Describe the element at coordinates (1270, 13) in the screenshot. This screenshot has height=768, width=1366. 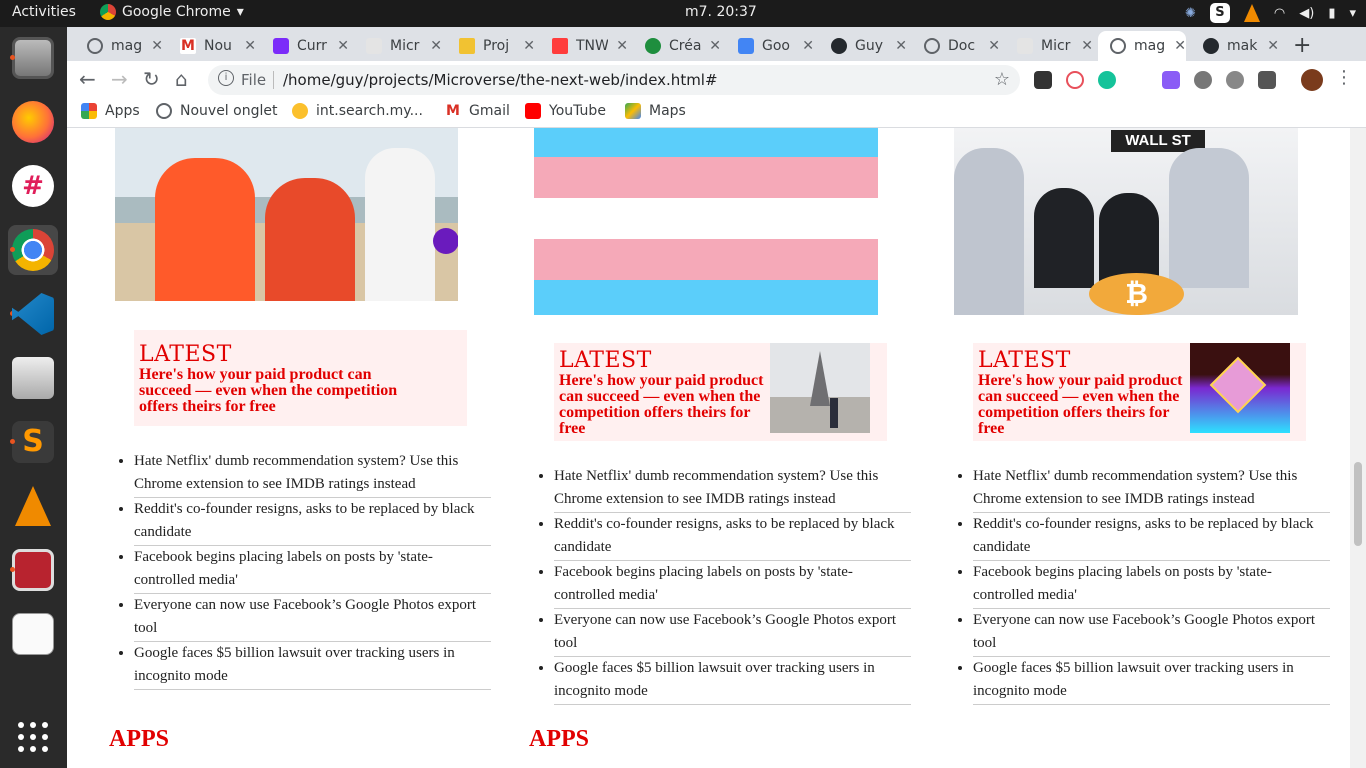
I see `system-tray: ✺ S ◠ ◀) ▮ ▾` at that location.